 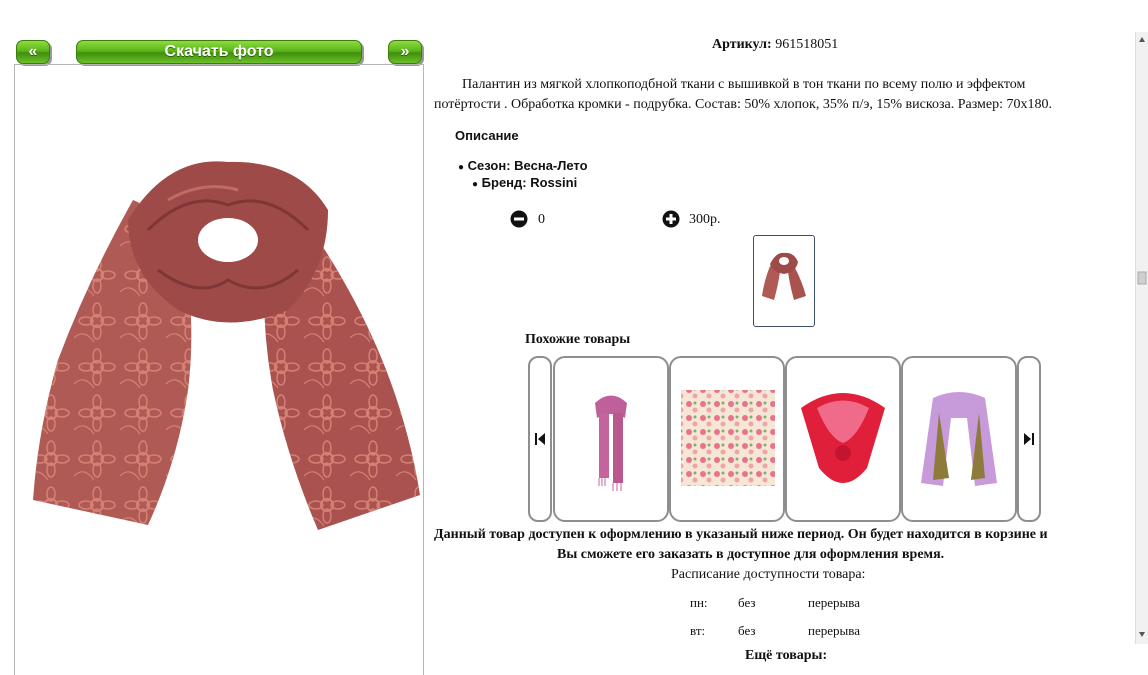 I want to click on download-photo-button: Скачать фото, so click(x=219, y=52).